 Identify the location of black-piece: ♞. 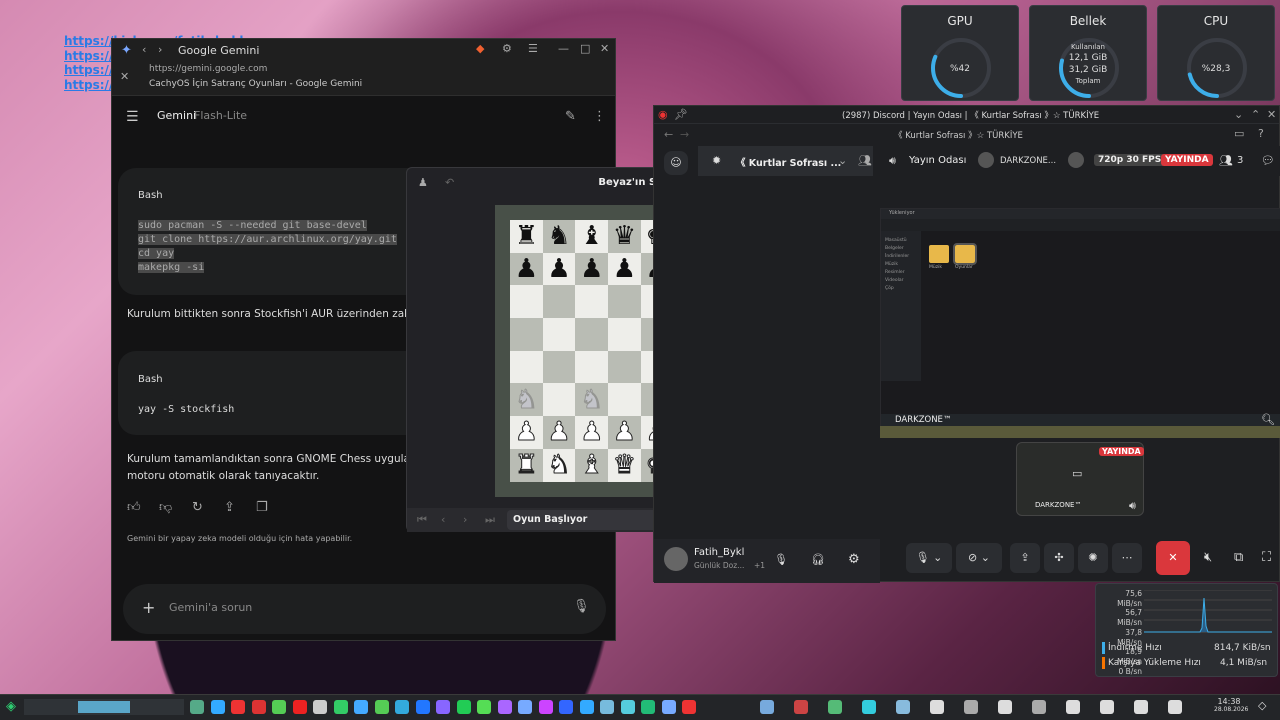
(558, 236).